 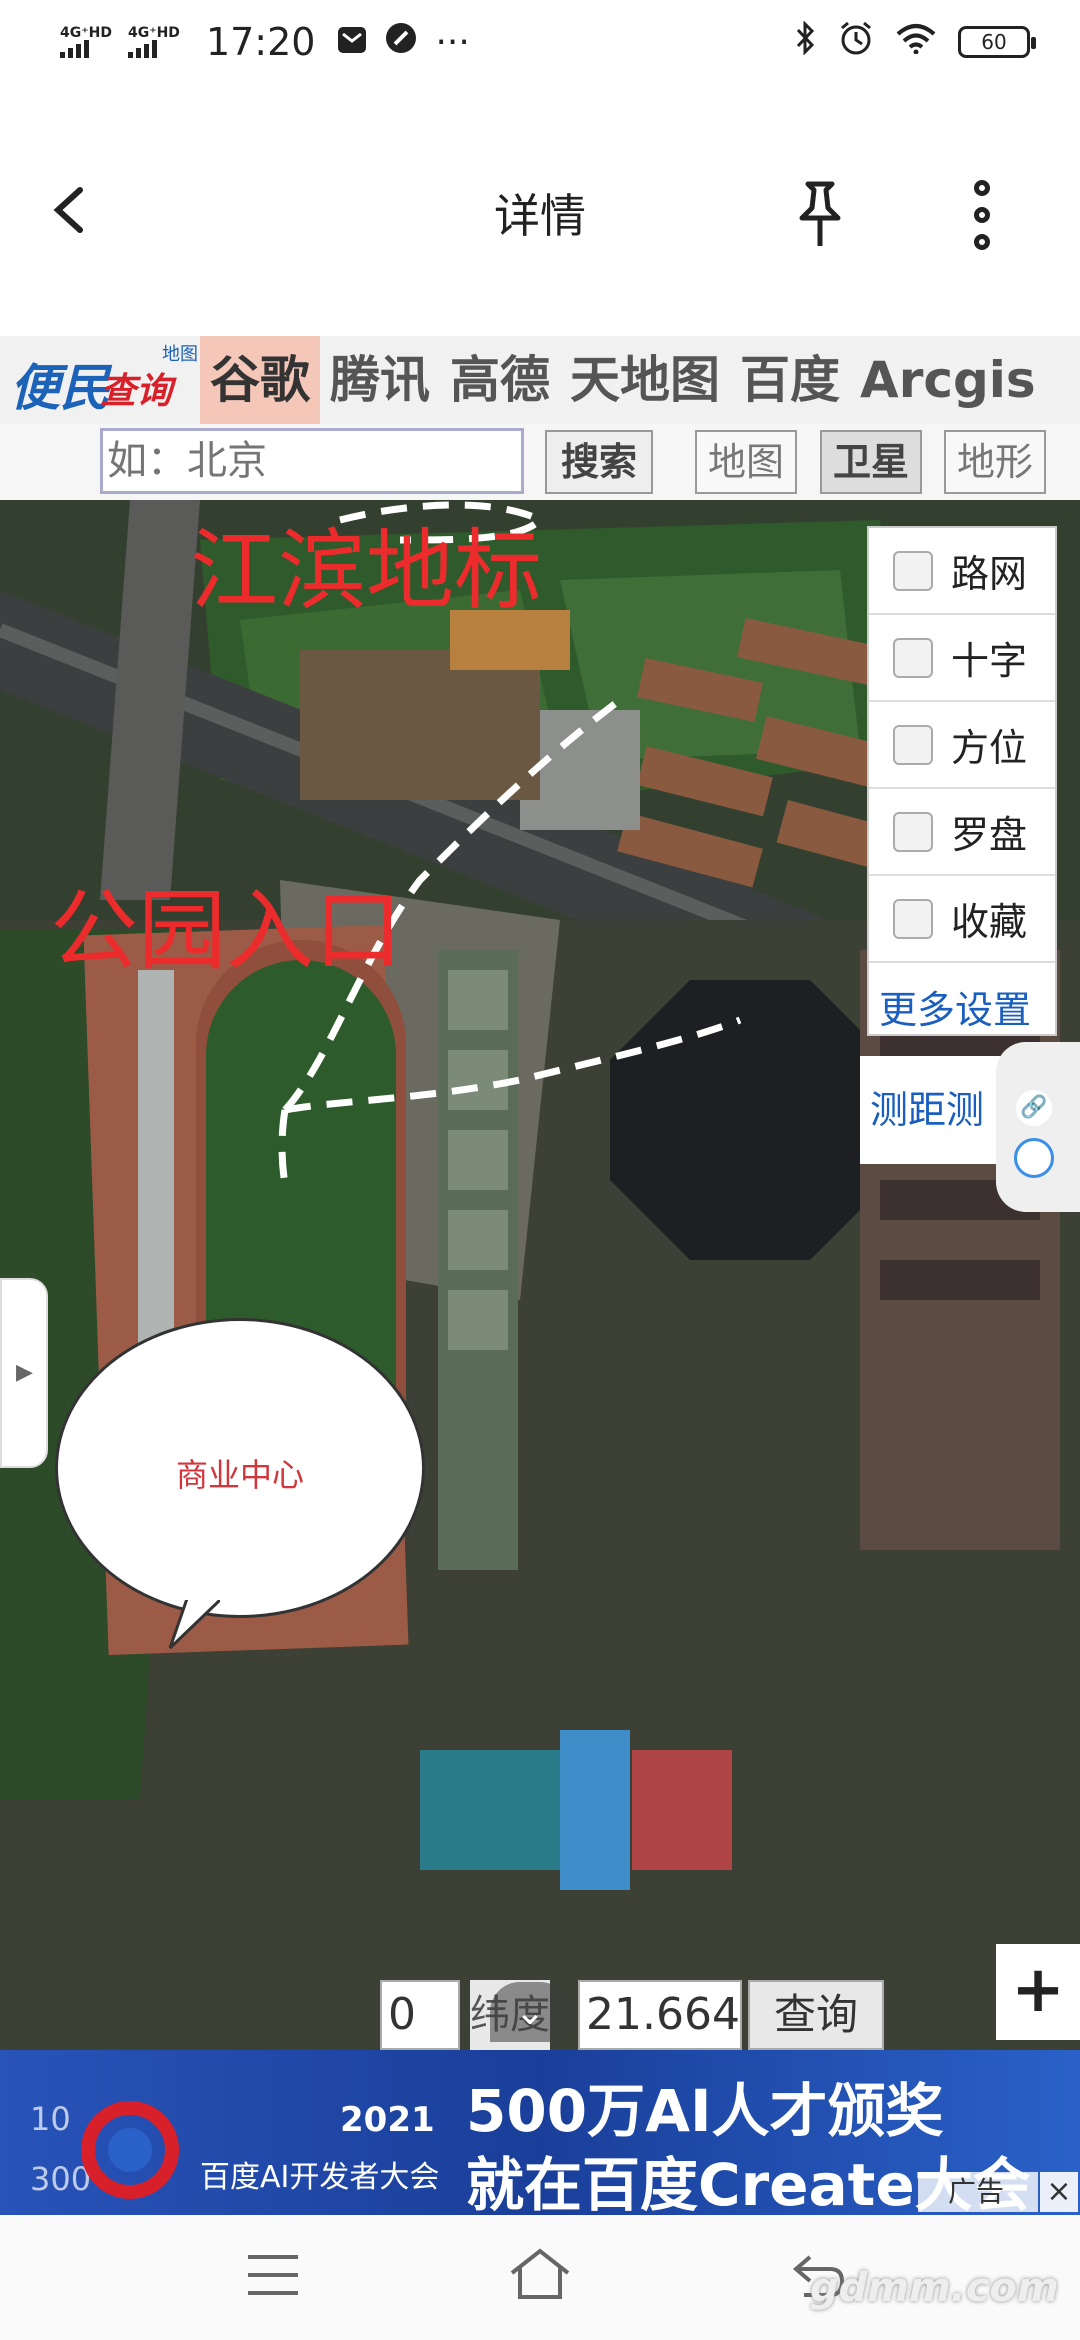 I want to click on logo-tag: 地图, so click(x=180, y=354).